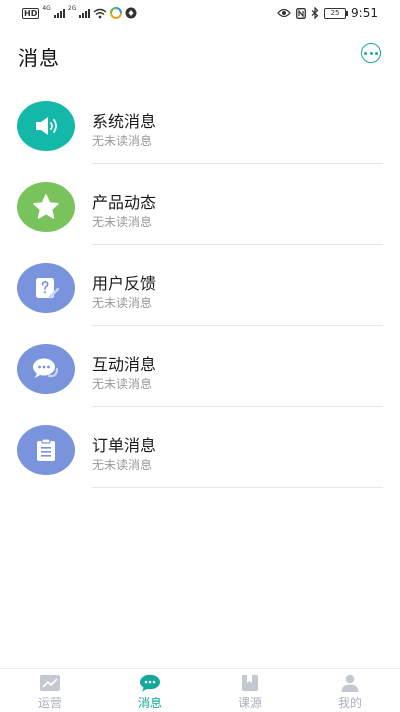 This screenshot has height=712, width=400. I want to click on list-item-order-messages: 订单消息 无未读消息, so click(200, 448).